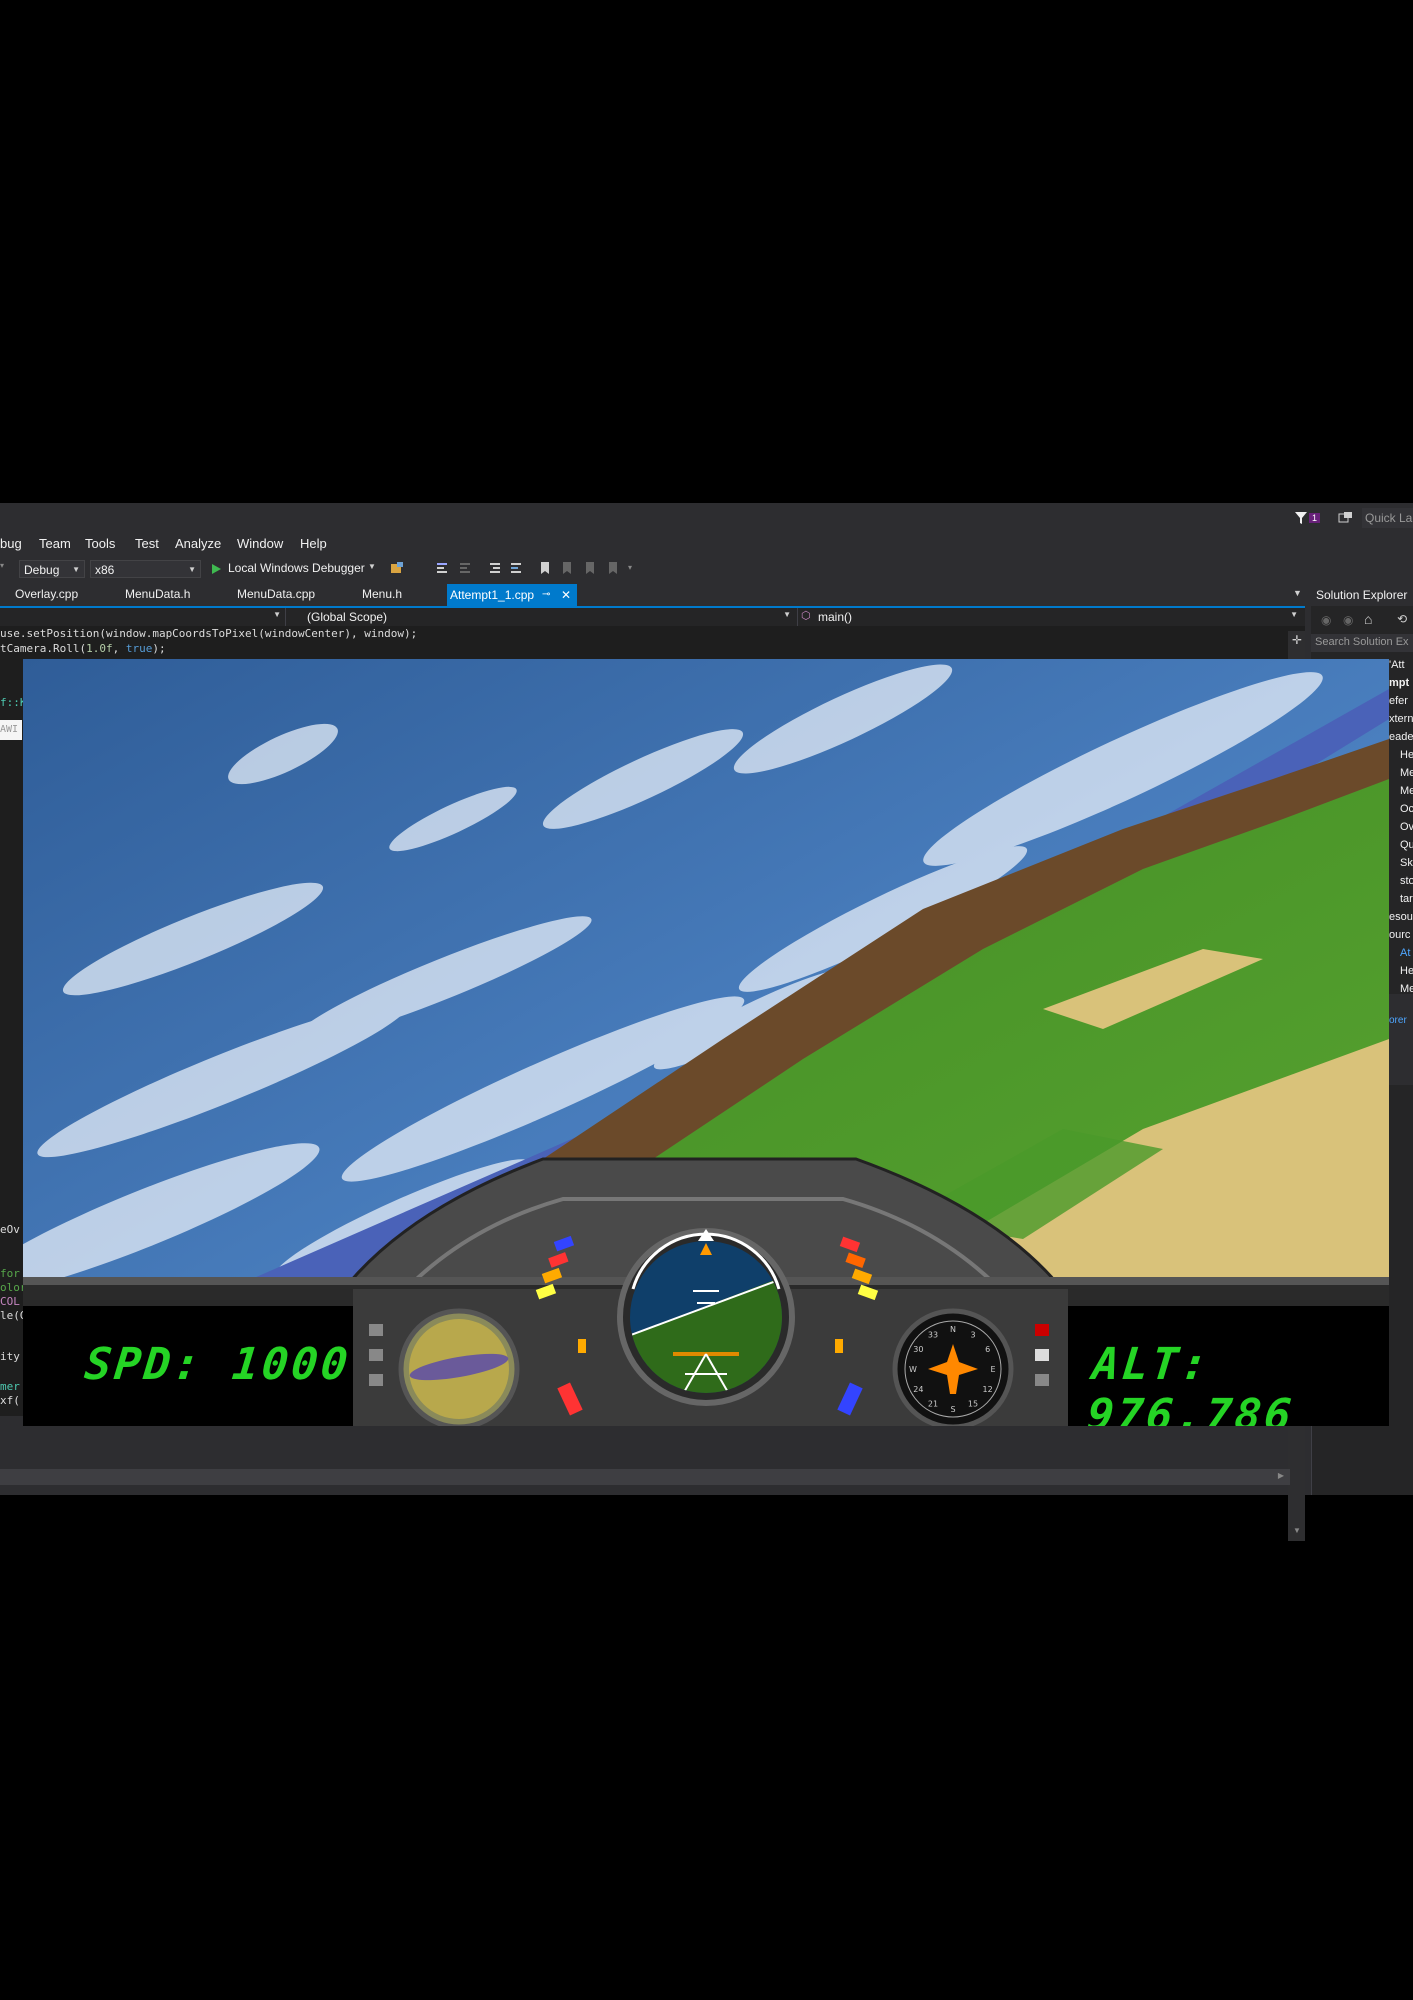 The width and height of the screenshot is (1413, 2000). What do you see at coordinates (1348, 620) in the screenshot?
I see `forward-icon: ◉` at bounding box center [1348, 620].